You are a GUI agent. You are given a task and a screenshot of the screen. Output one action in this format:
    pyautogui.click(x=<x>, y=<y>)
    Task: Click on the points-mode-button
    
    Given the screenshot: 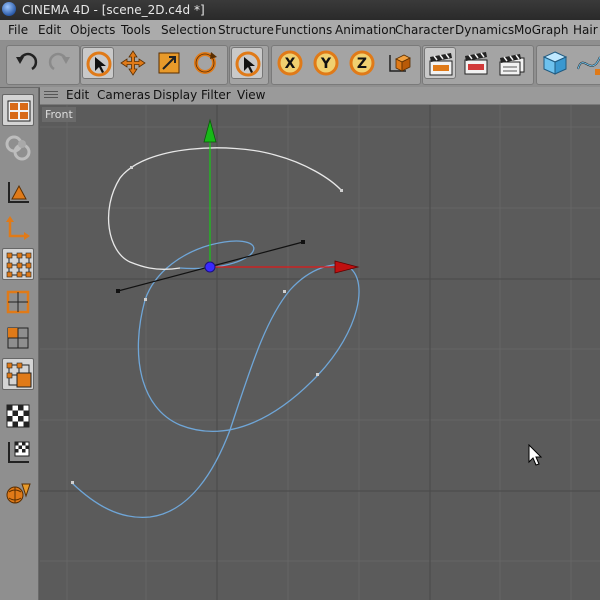 What is the action you would take?
    pyautogui.click(x=18, y=264)
    